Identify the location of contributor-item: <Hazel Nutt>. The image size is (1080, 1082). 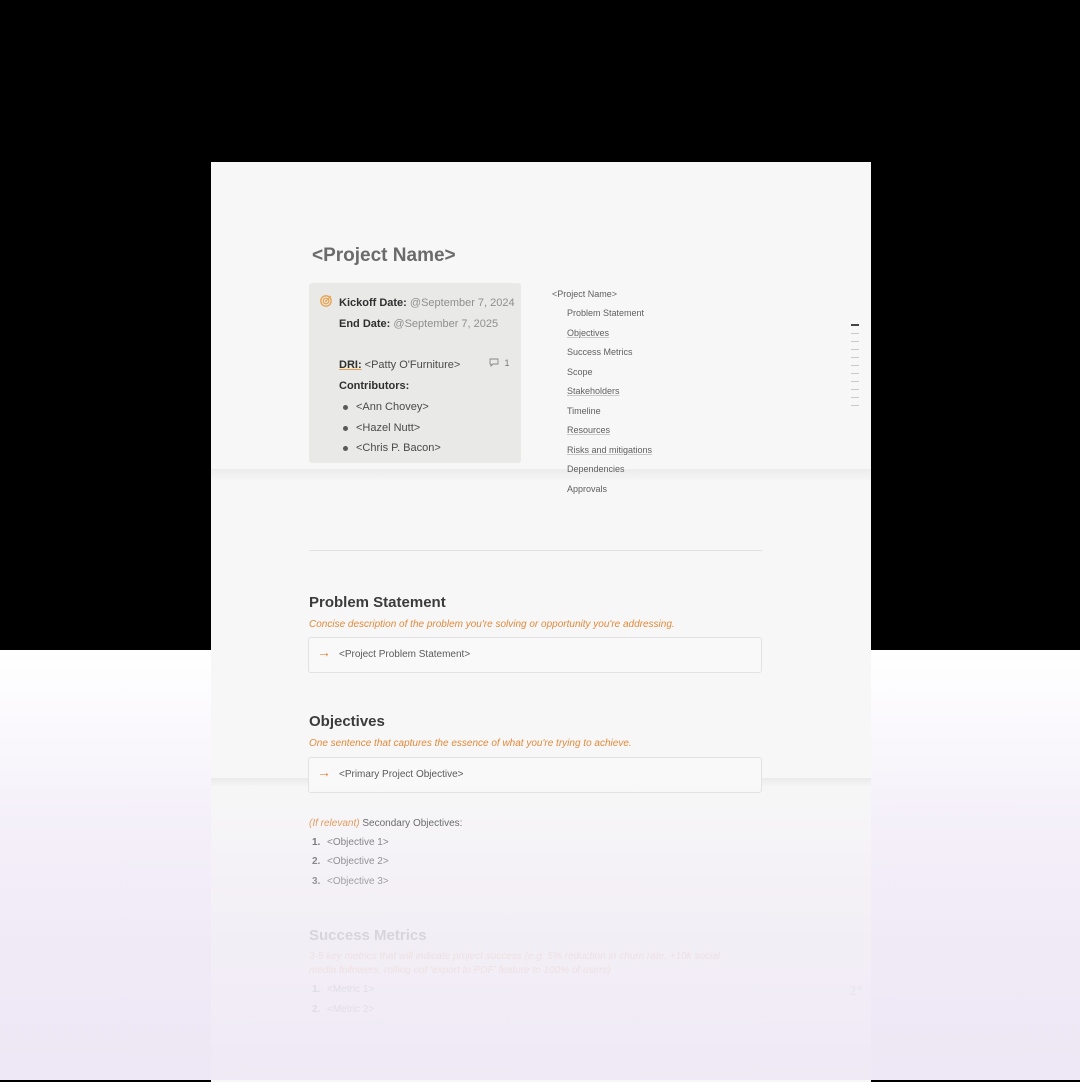
(388, 428).